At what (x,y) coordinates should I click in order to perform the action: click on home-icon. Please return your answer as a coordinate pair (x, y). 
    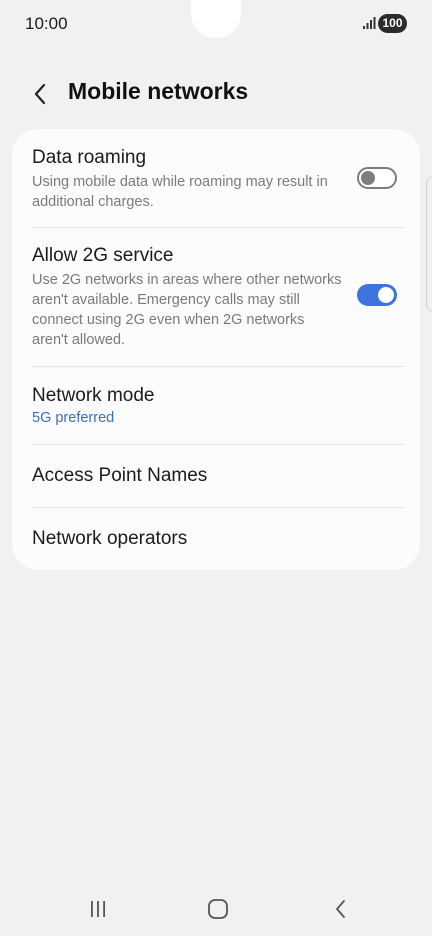
    Looking at the image, I should click on (218, 909).